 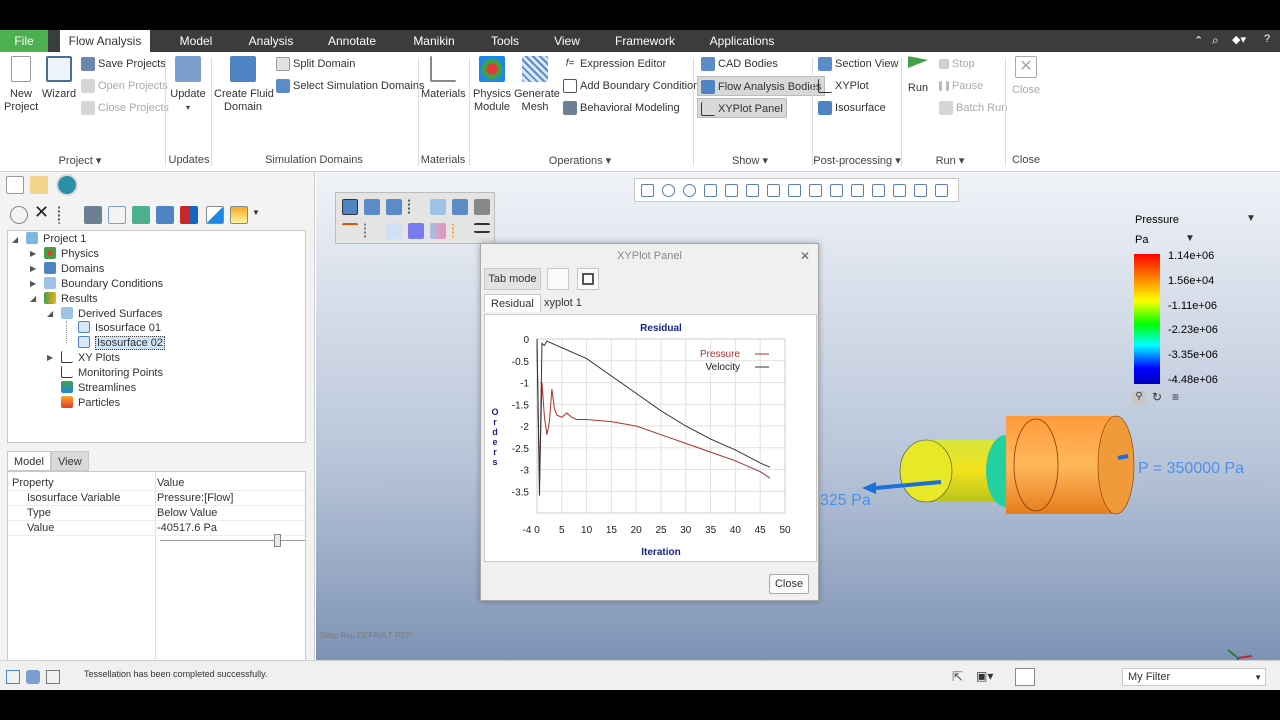 I want to click on group-label-run: Run ▾, so click(x=950, y=160).